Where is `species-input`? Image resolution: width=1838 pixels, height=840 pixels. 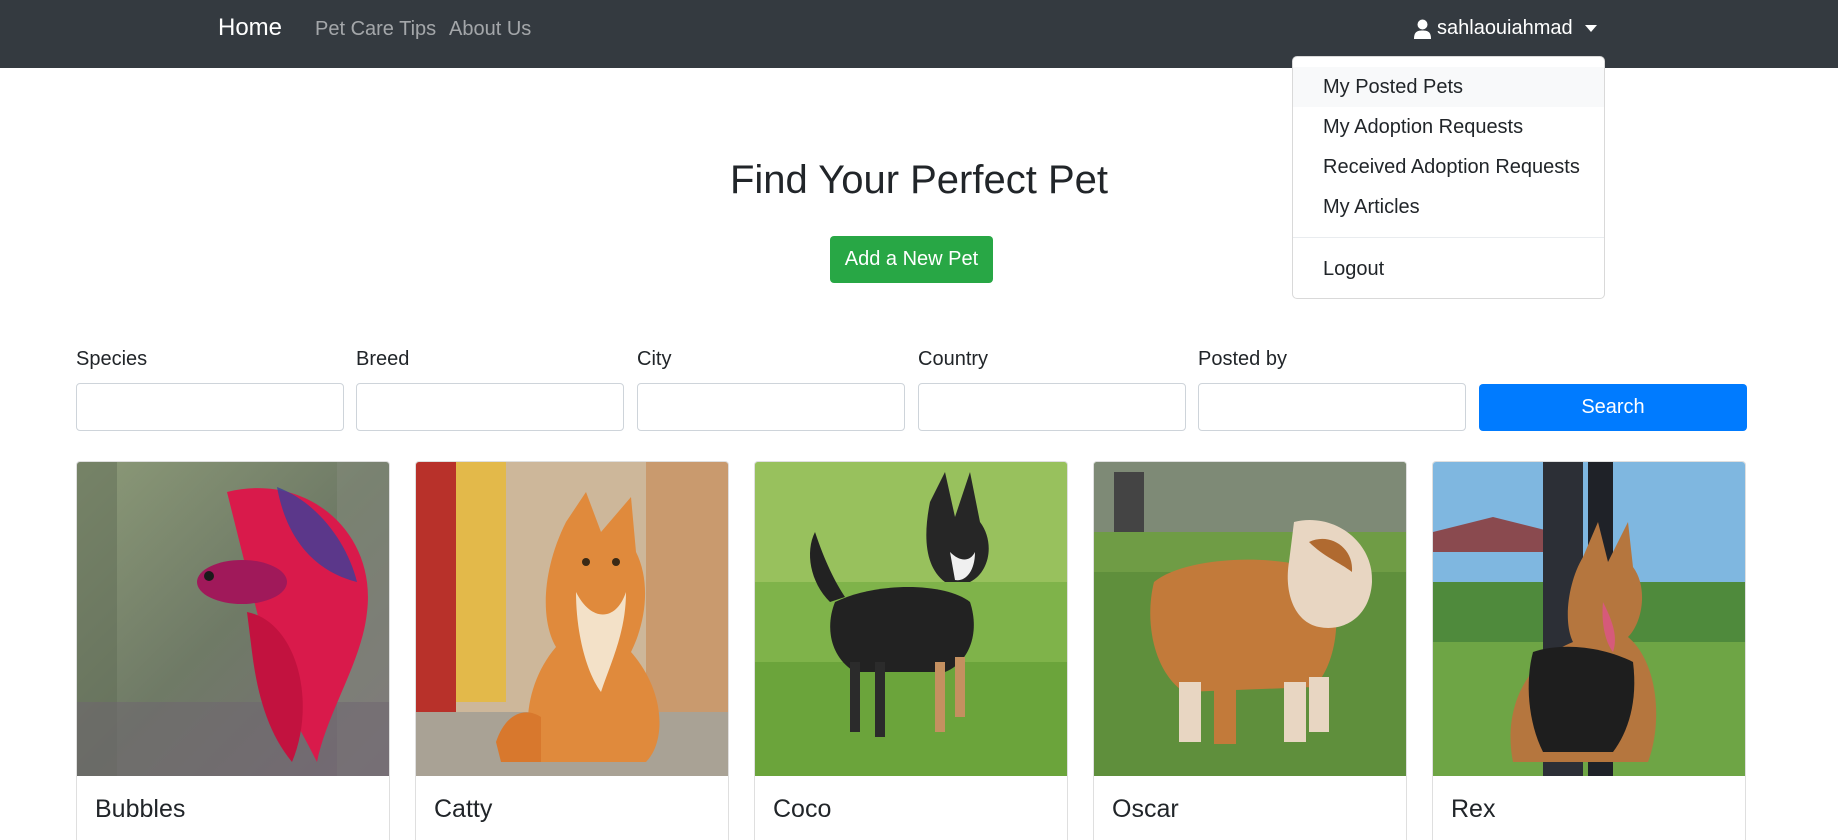
species-input is located at coordinates (210, 407).